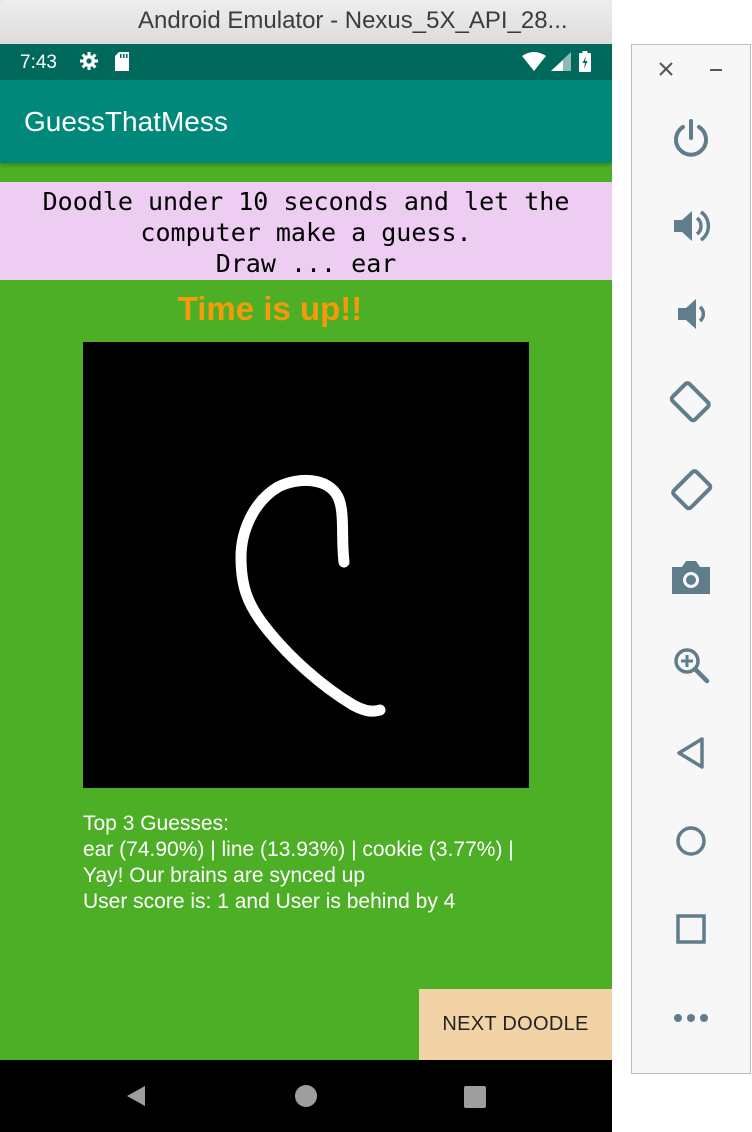  I want to click on home-button, so click(691, 843).